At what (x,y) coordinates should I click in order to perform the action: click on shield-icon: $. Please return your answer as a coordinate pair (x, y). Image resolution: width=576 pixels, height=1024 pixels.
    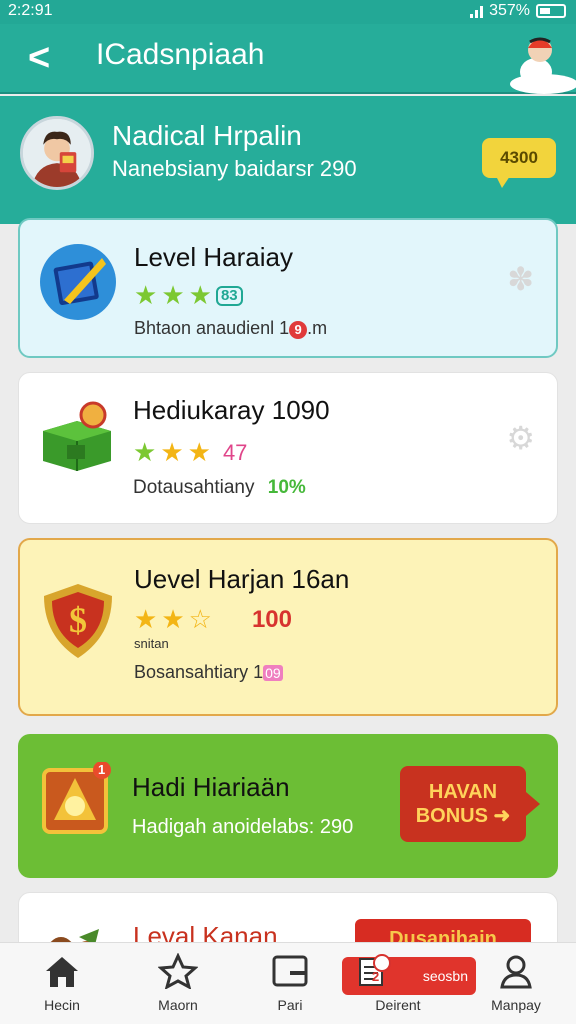
    Looking at the image, I should click on (78, 621).